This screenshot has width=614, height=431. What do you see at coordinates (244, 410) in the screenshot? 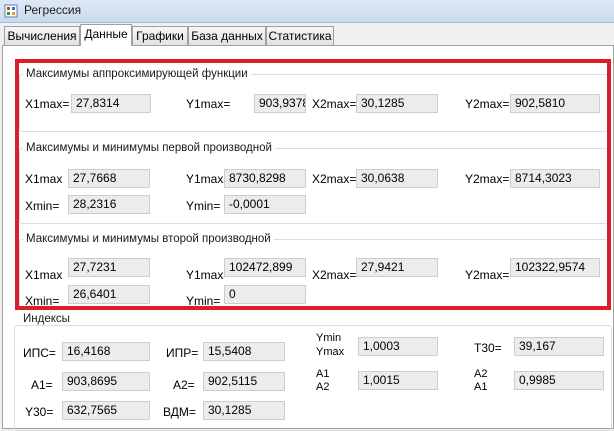
I see `vdm-field: 30,1285` at bounding box center [244, 410].